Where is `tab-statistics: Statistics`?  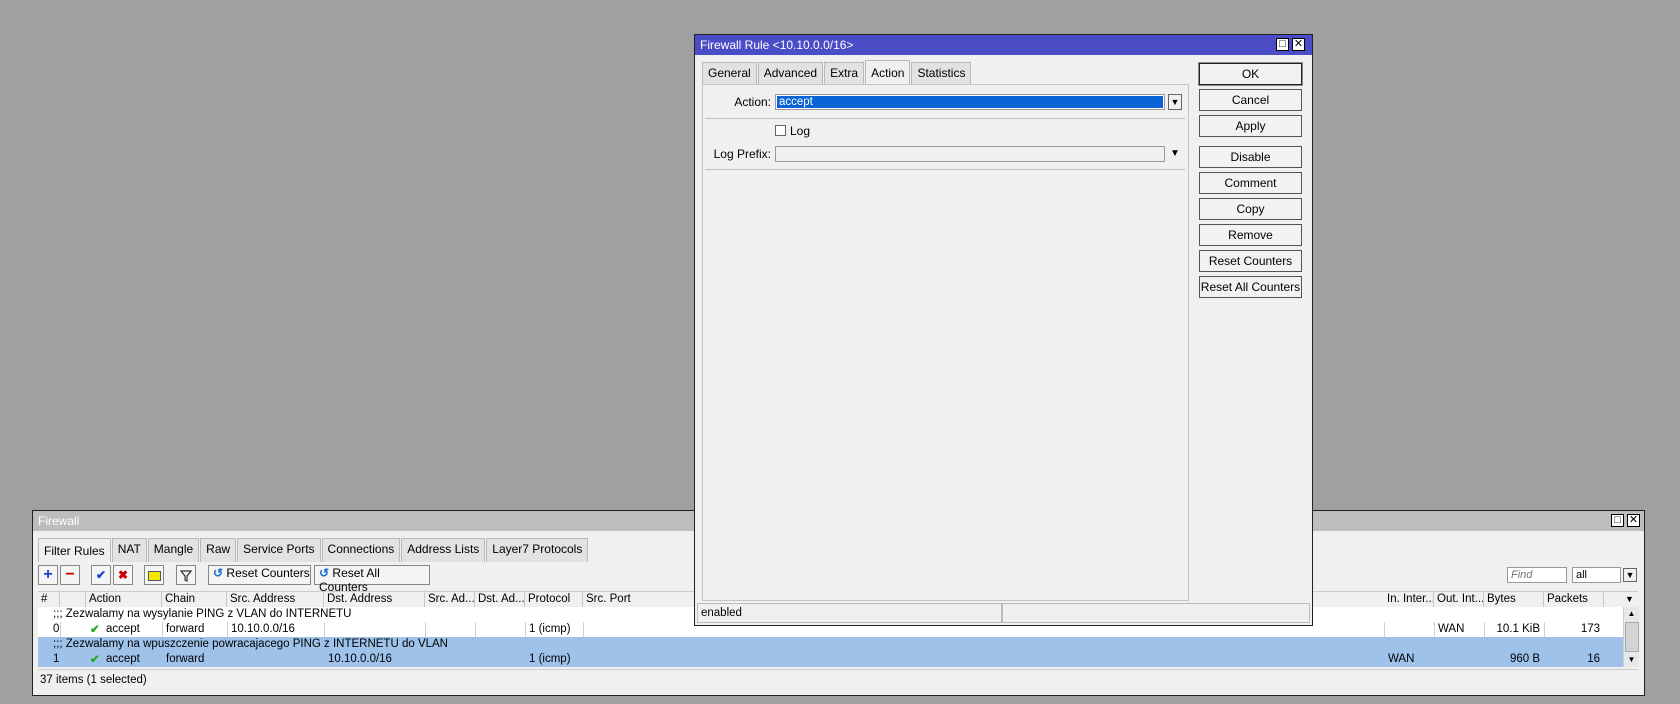
tab-statistics: Statistics is located at coordinates (941, 73).